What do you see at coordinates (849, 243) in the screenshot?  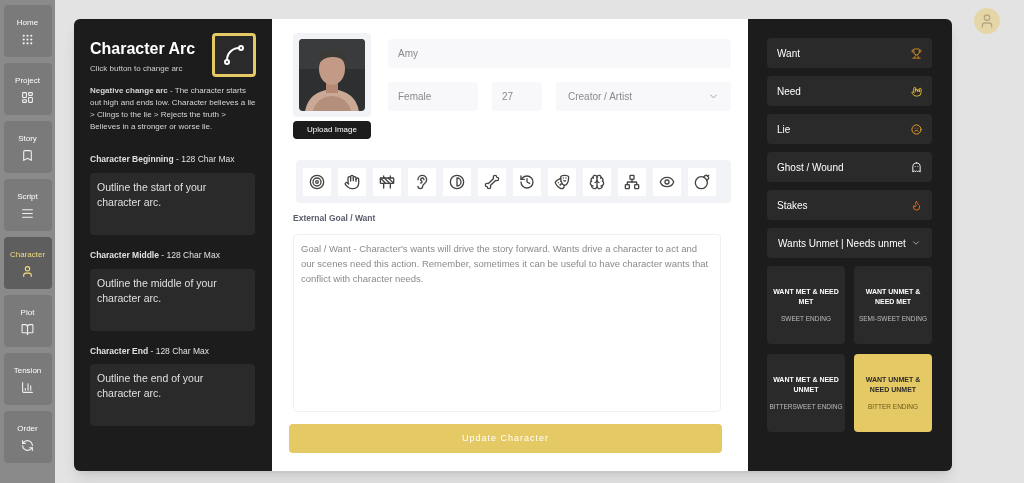 I see `outcome-select: Wants Unmet | Needs unmet` at bounding box center [849, 243].